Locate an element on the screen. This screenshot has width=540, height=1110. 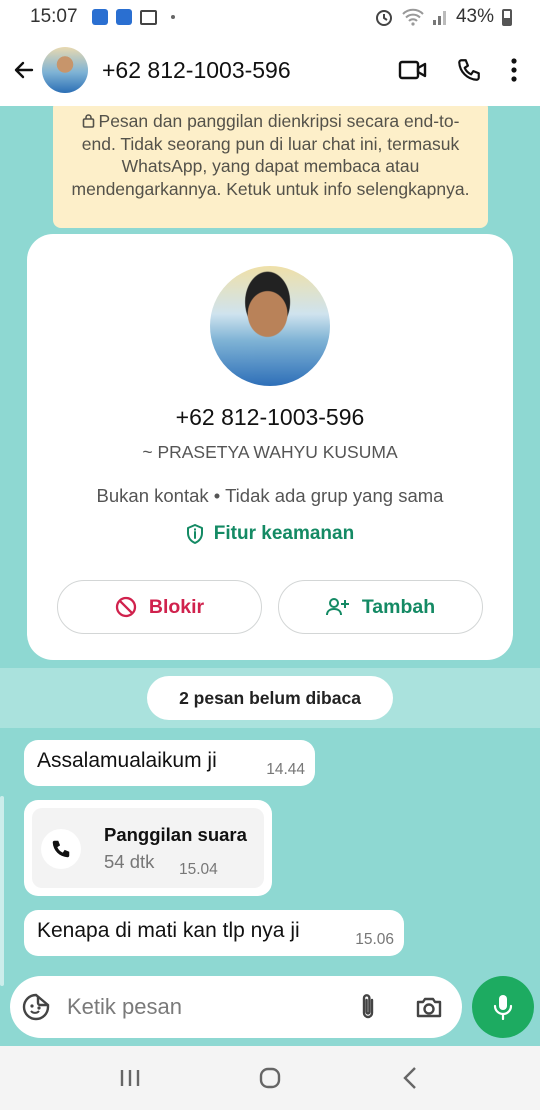
recent-apps-icon is located at coordinates (130, 1078).